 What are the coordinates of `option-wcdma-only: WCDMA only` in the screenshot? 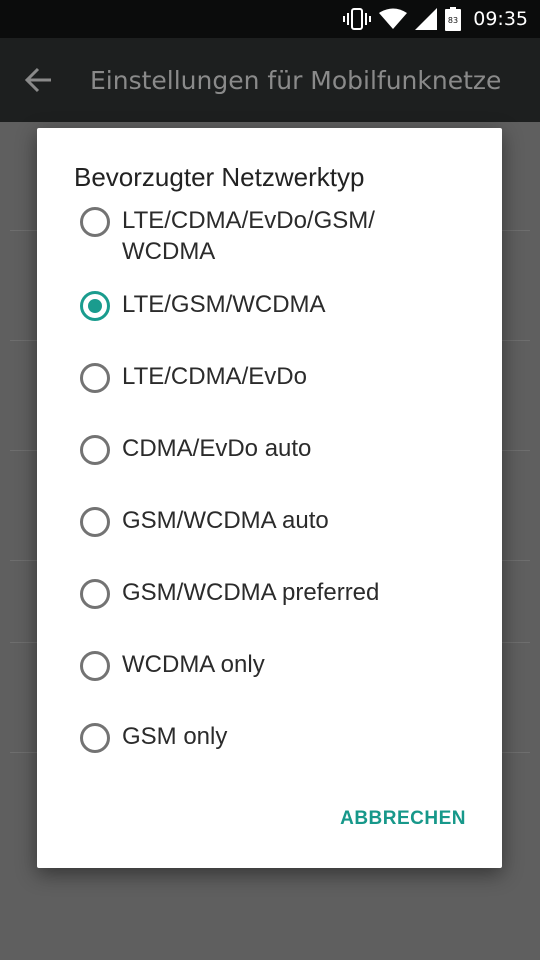 It's located at (280, 665).